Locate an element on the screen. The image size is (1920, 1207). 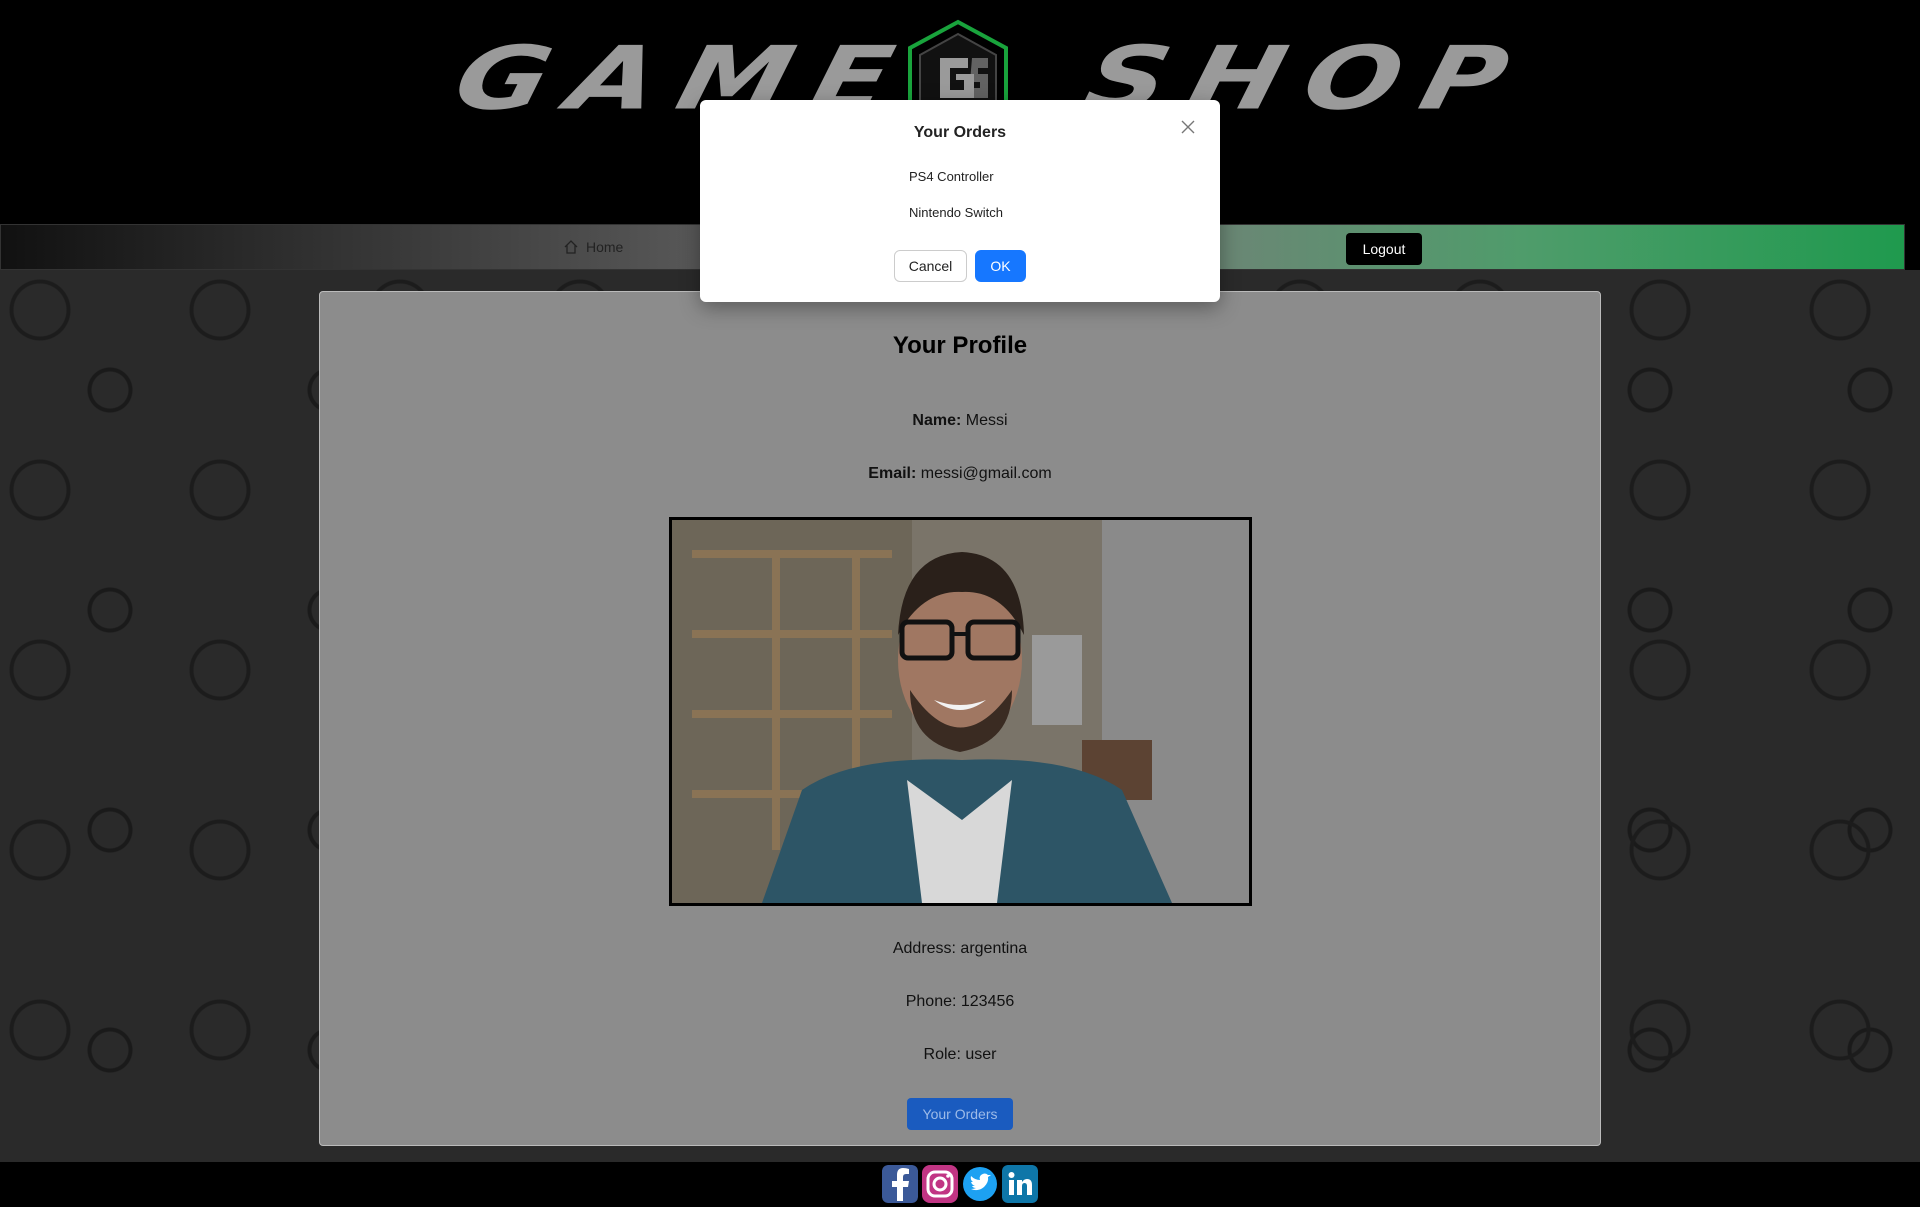
modal-title: Your Orders is located at coordinates (960, 132).